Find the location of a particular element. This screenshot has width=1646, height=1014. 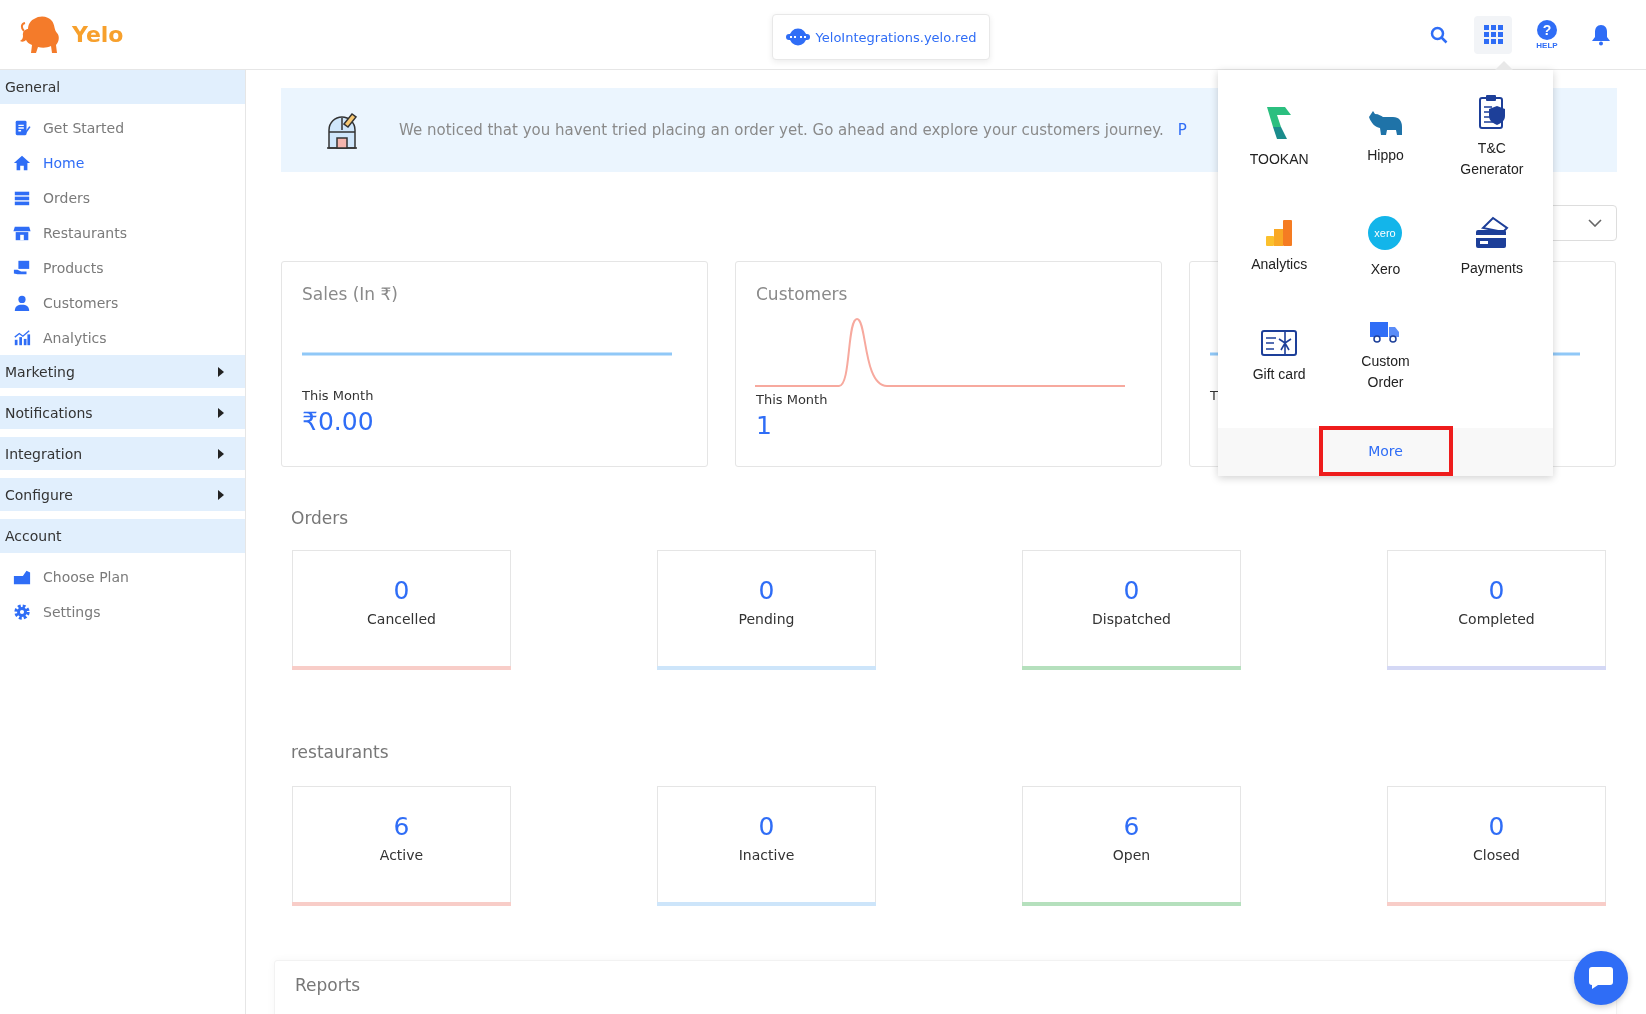

item-label: Restaurants is located at coordinates (85, 232).